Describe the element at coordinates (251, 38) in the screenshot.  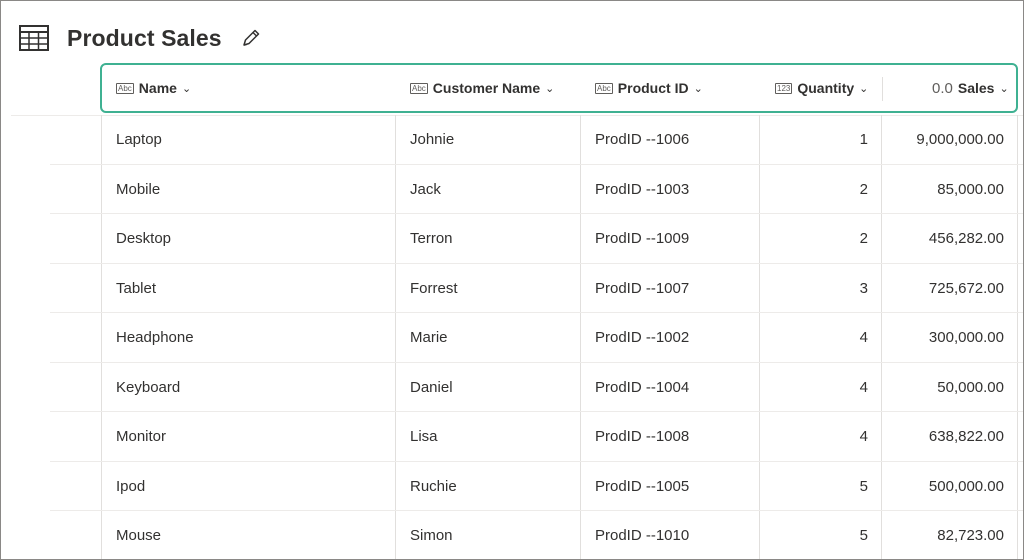
I see `pencil-edit-icon` at that location.